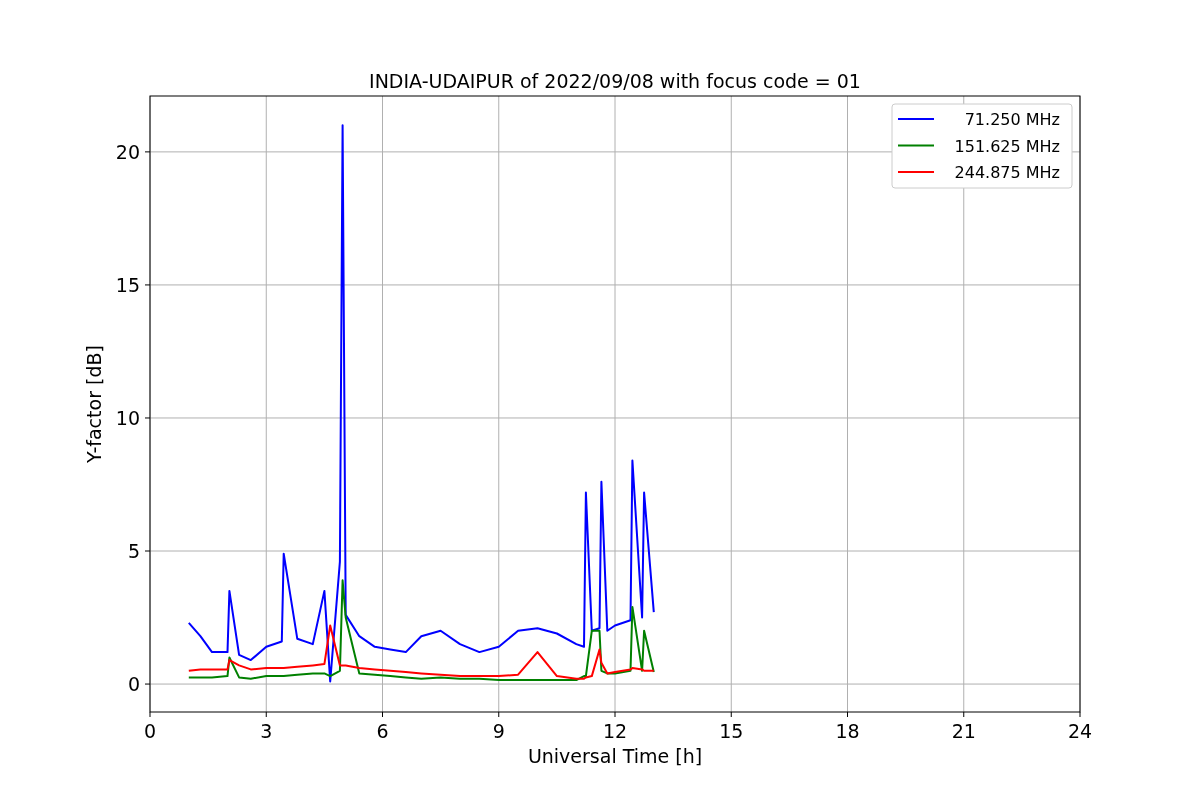 This screenshot has width=1200, height=800. What do you see at coordinates (133, 551) in the screenshot?
I see `tick-label: 5` at bounding box center [133, 551].